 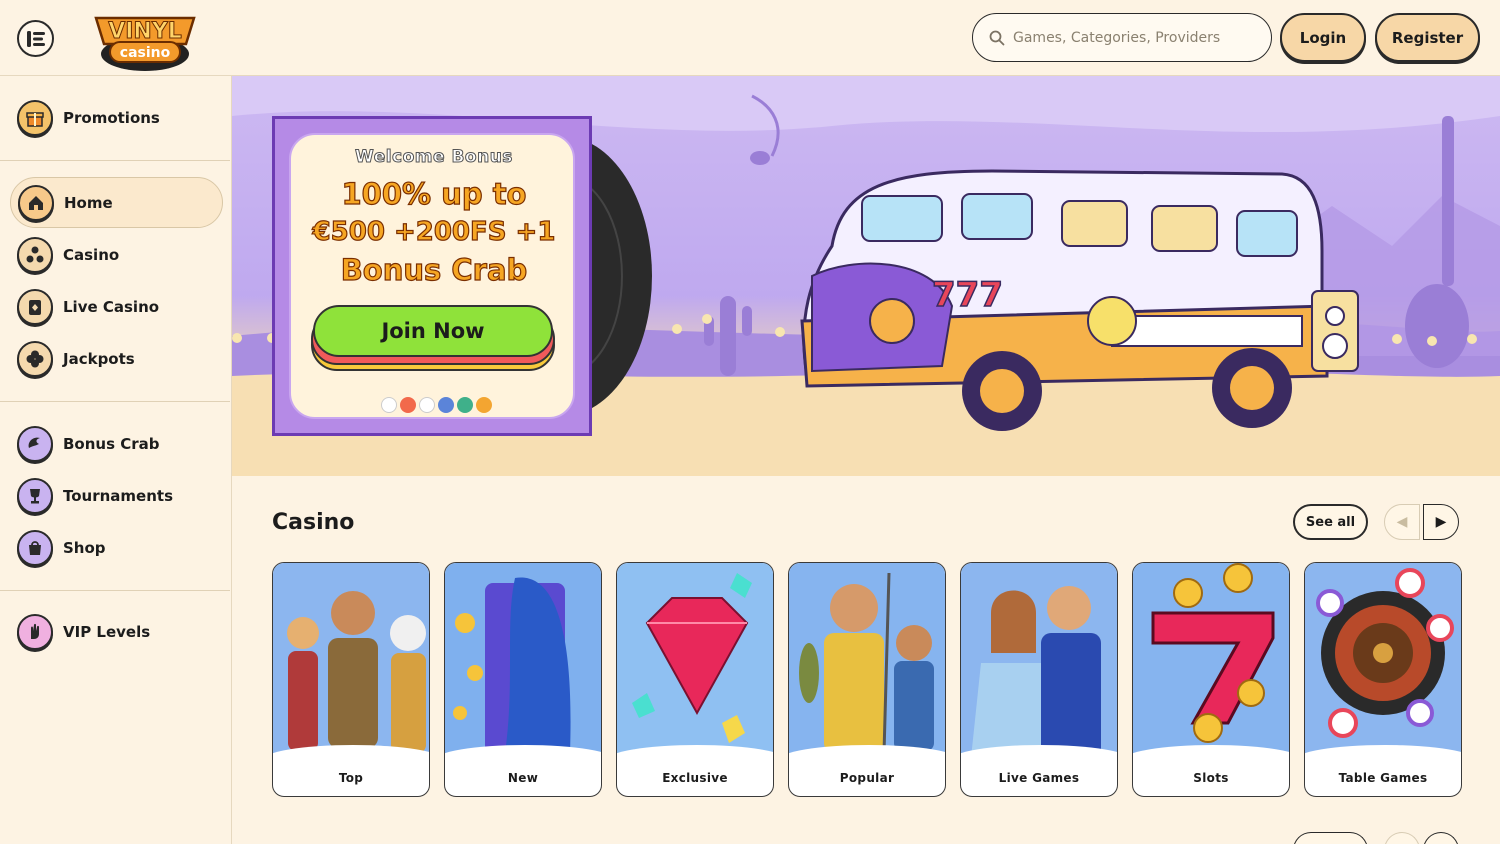 I want to click on crab-claw-icon, so click(x=35, y=443).